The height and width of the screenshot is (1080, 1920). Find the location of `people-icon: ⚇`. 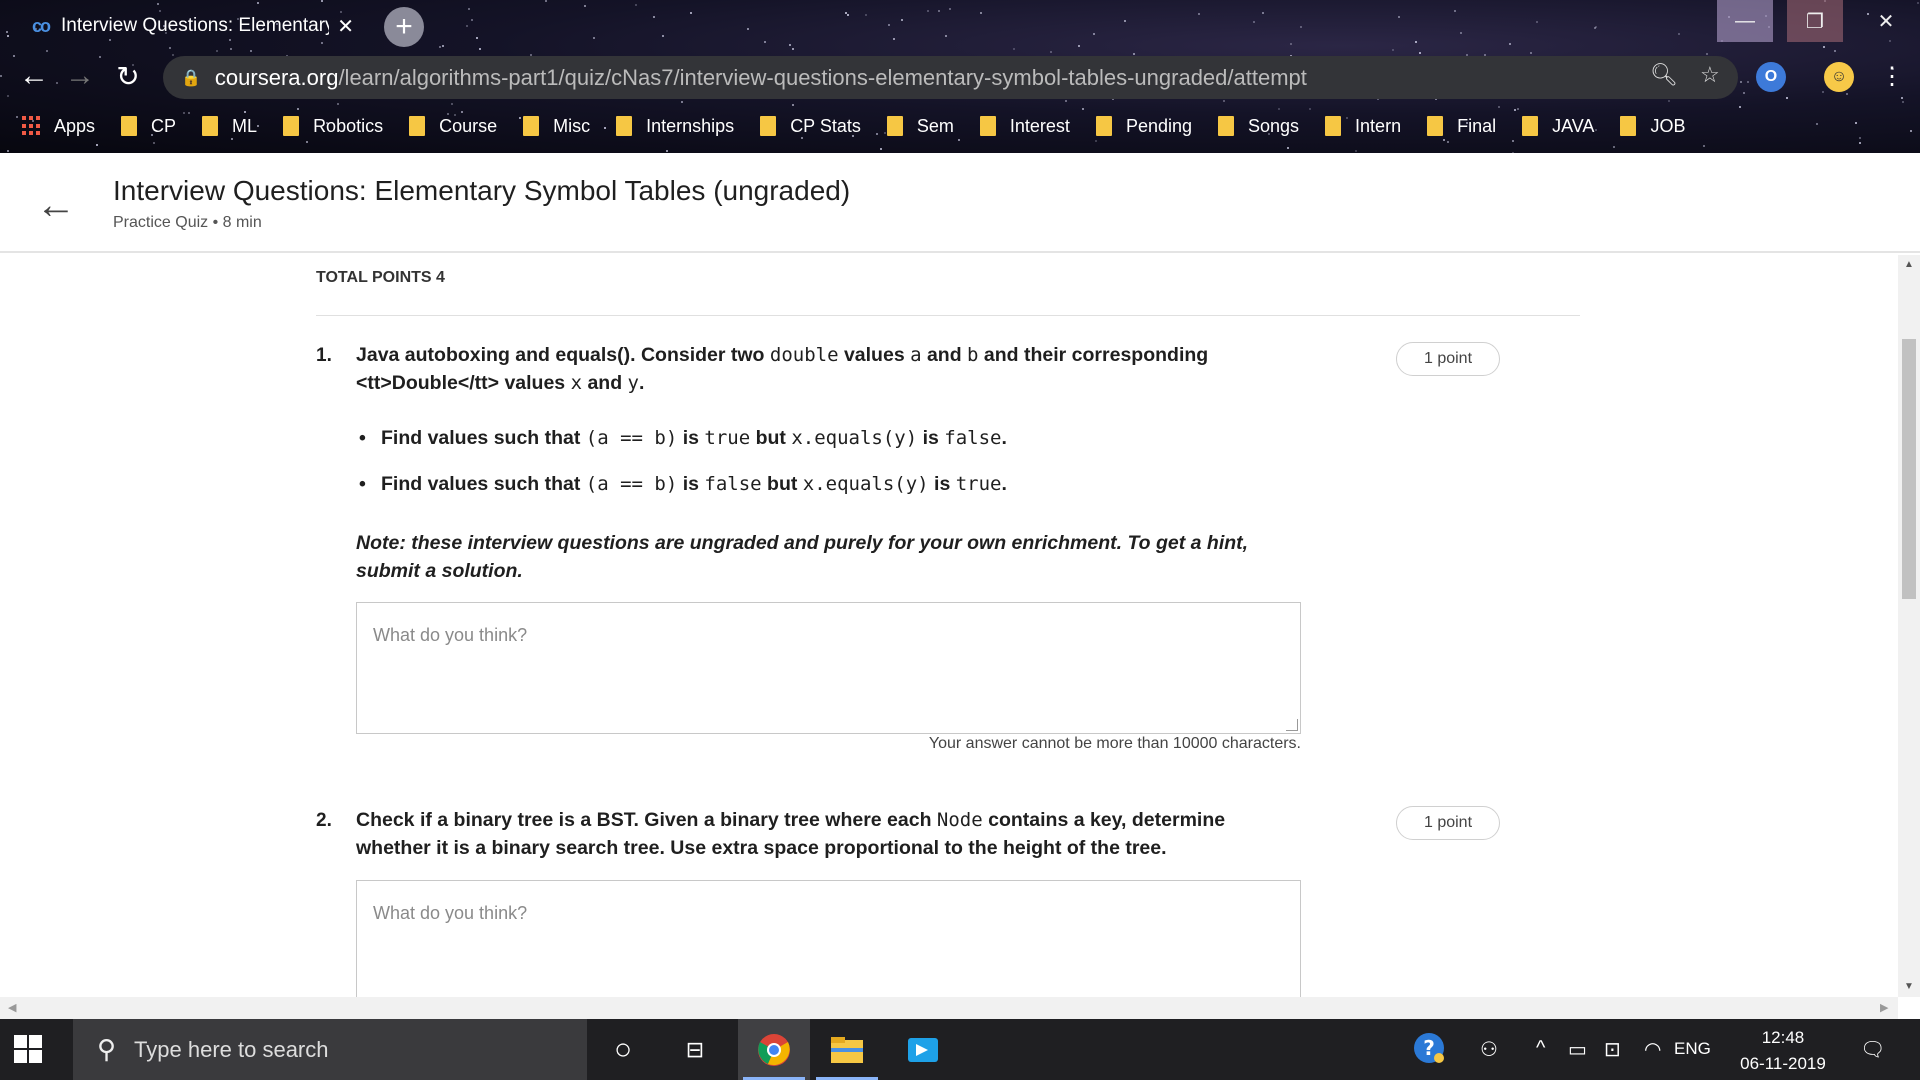

people-icon: ⚇ is located at coordinates (1489, 1049).